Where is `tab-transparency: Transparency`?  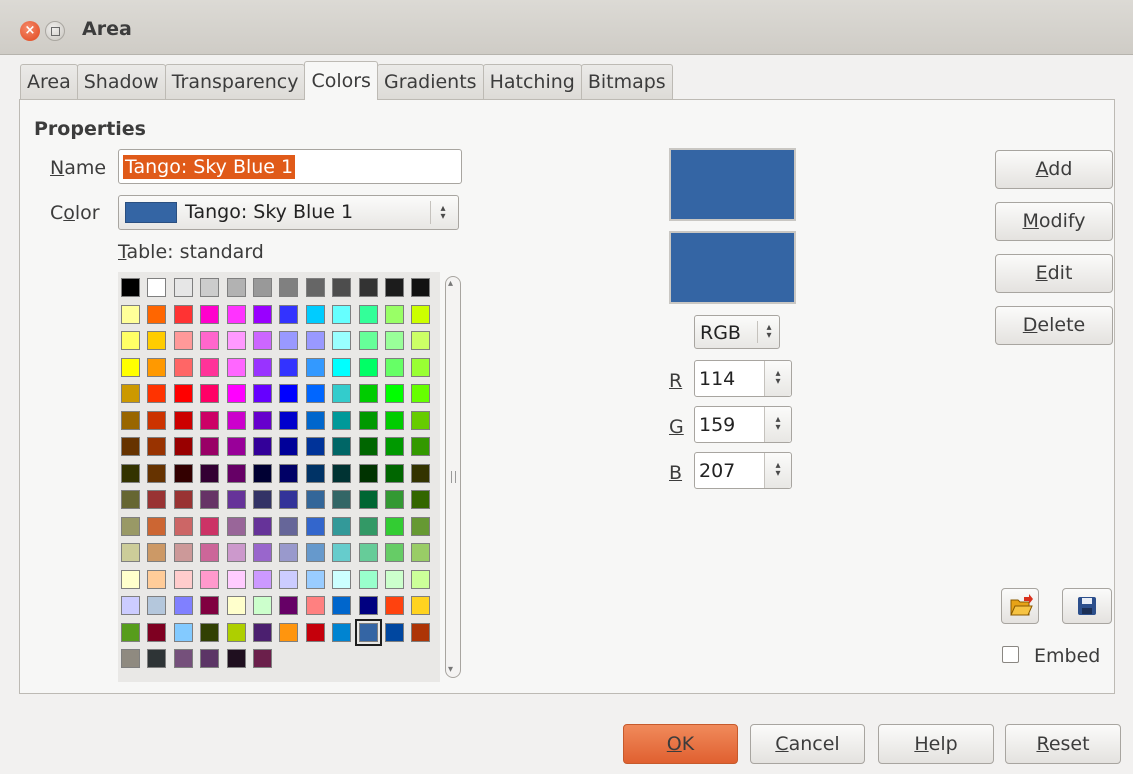 tab-transparency: Transparency is located at coordinates (235, 81).